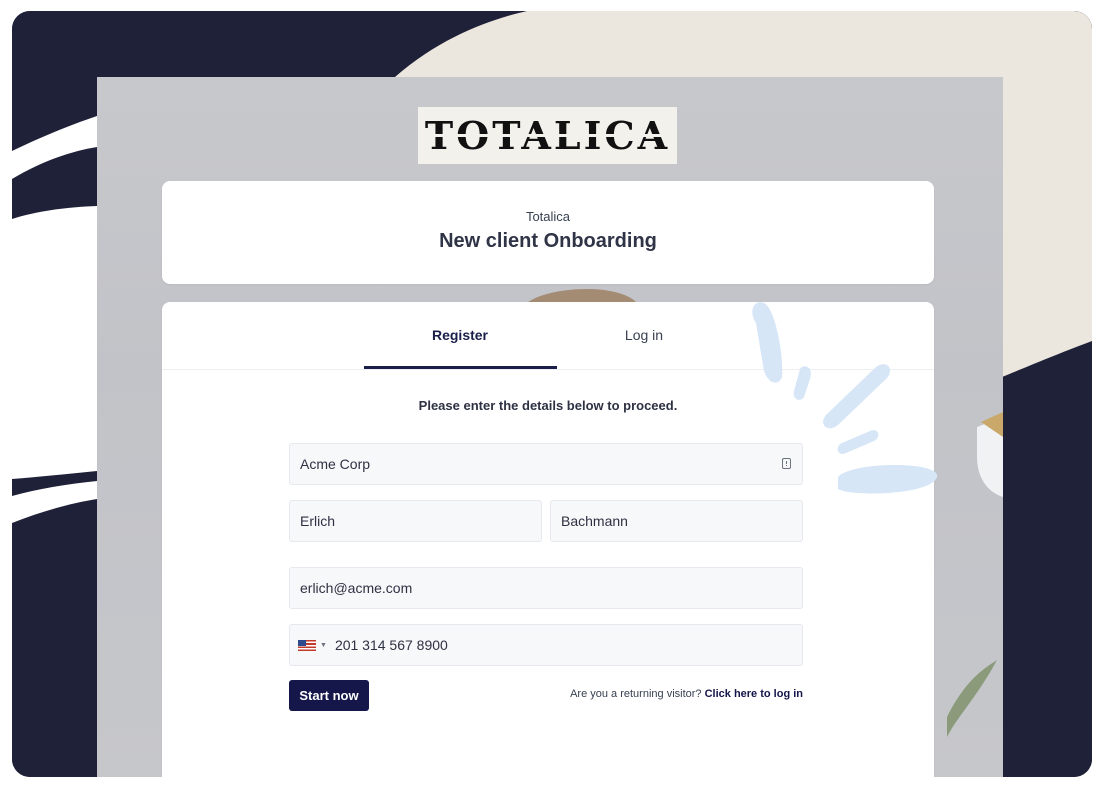 Image resolution: width=1114 pixels, height=796 pixels. What do you see at coordinates (307, 645) in the screenshot?
I see `us-flag-icon` at bounding box center [307, 645].